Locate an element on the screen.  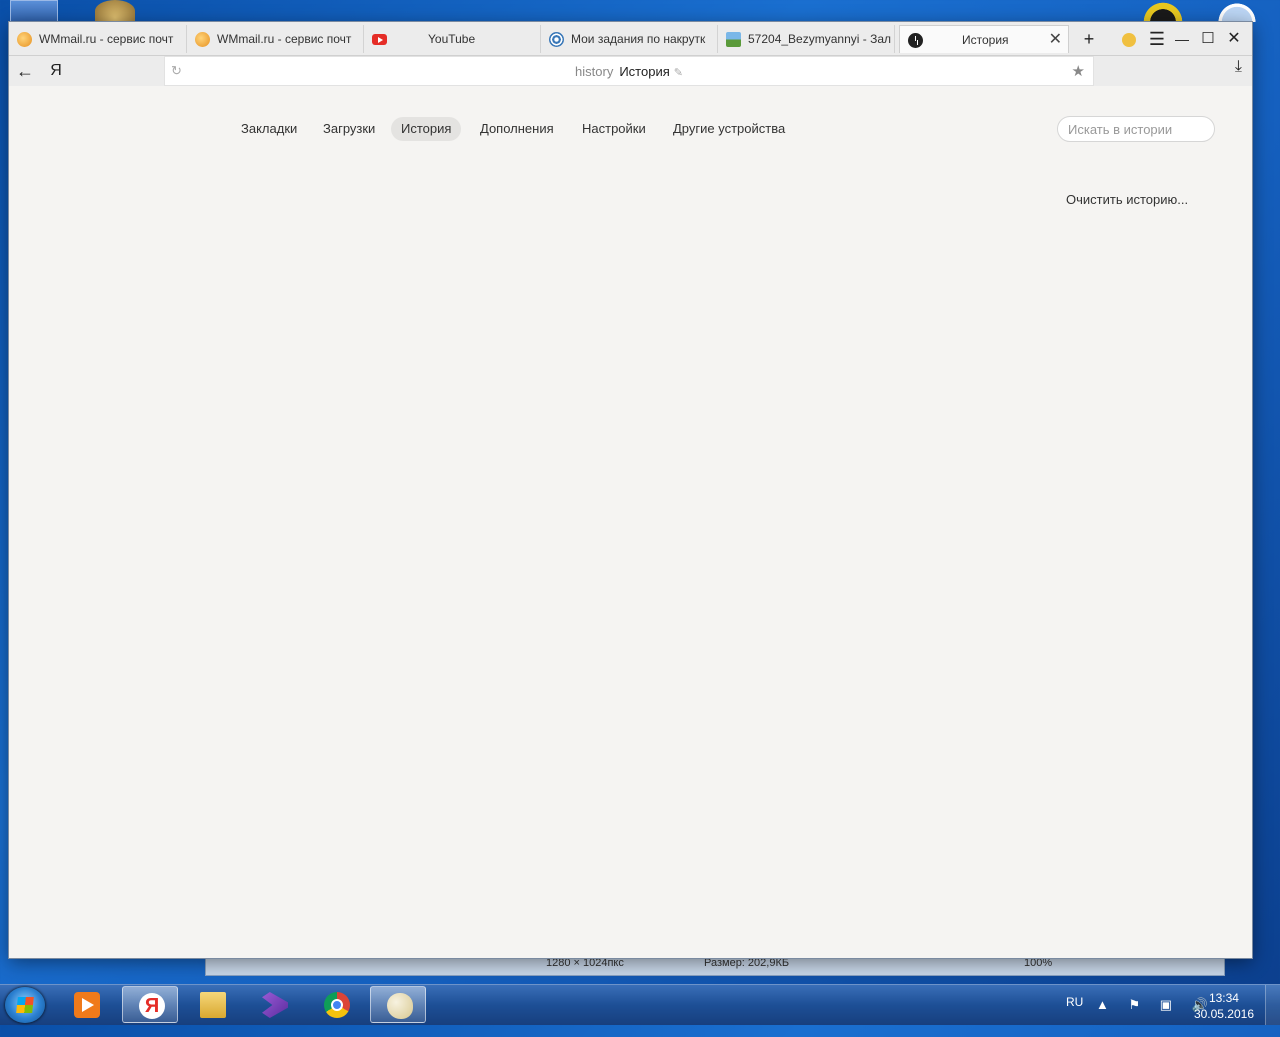
edit-icon: ✎ is located at coordinates (678, 73).